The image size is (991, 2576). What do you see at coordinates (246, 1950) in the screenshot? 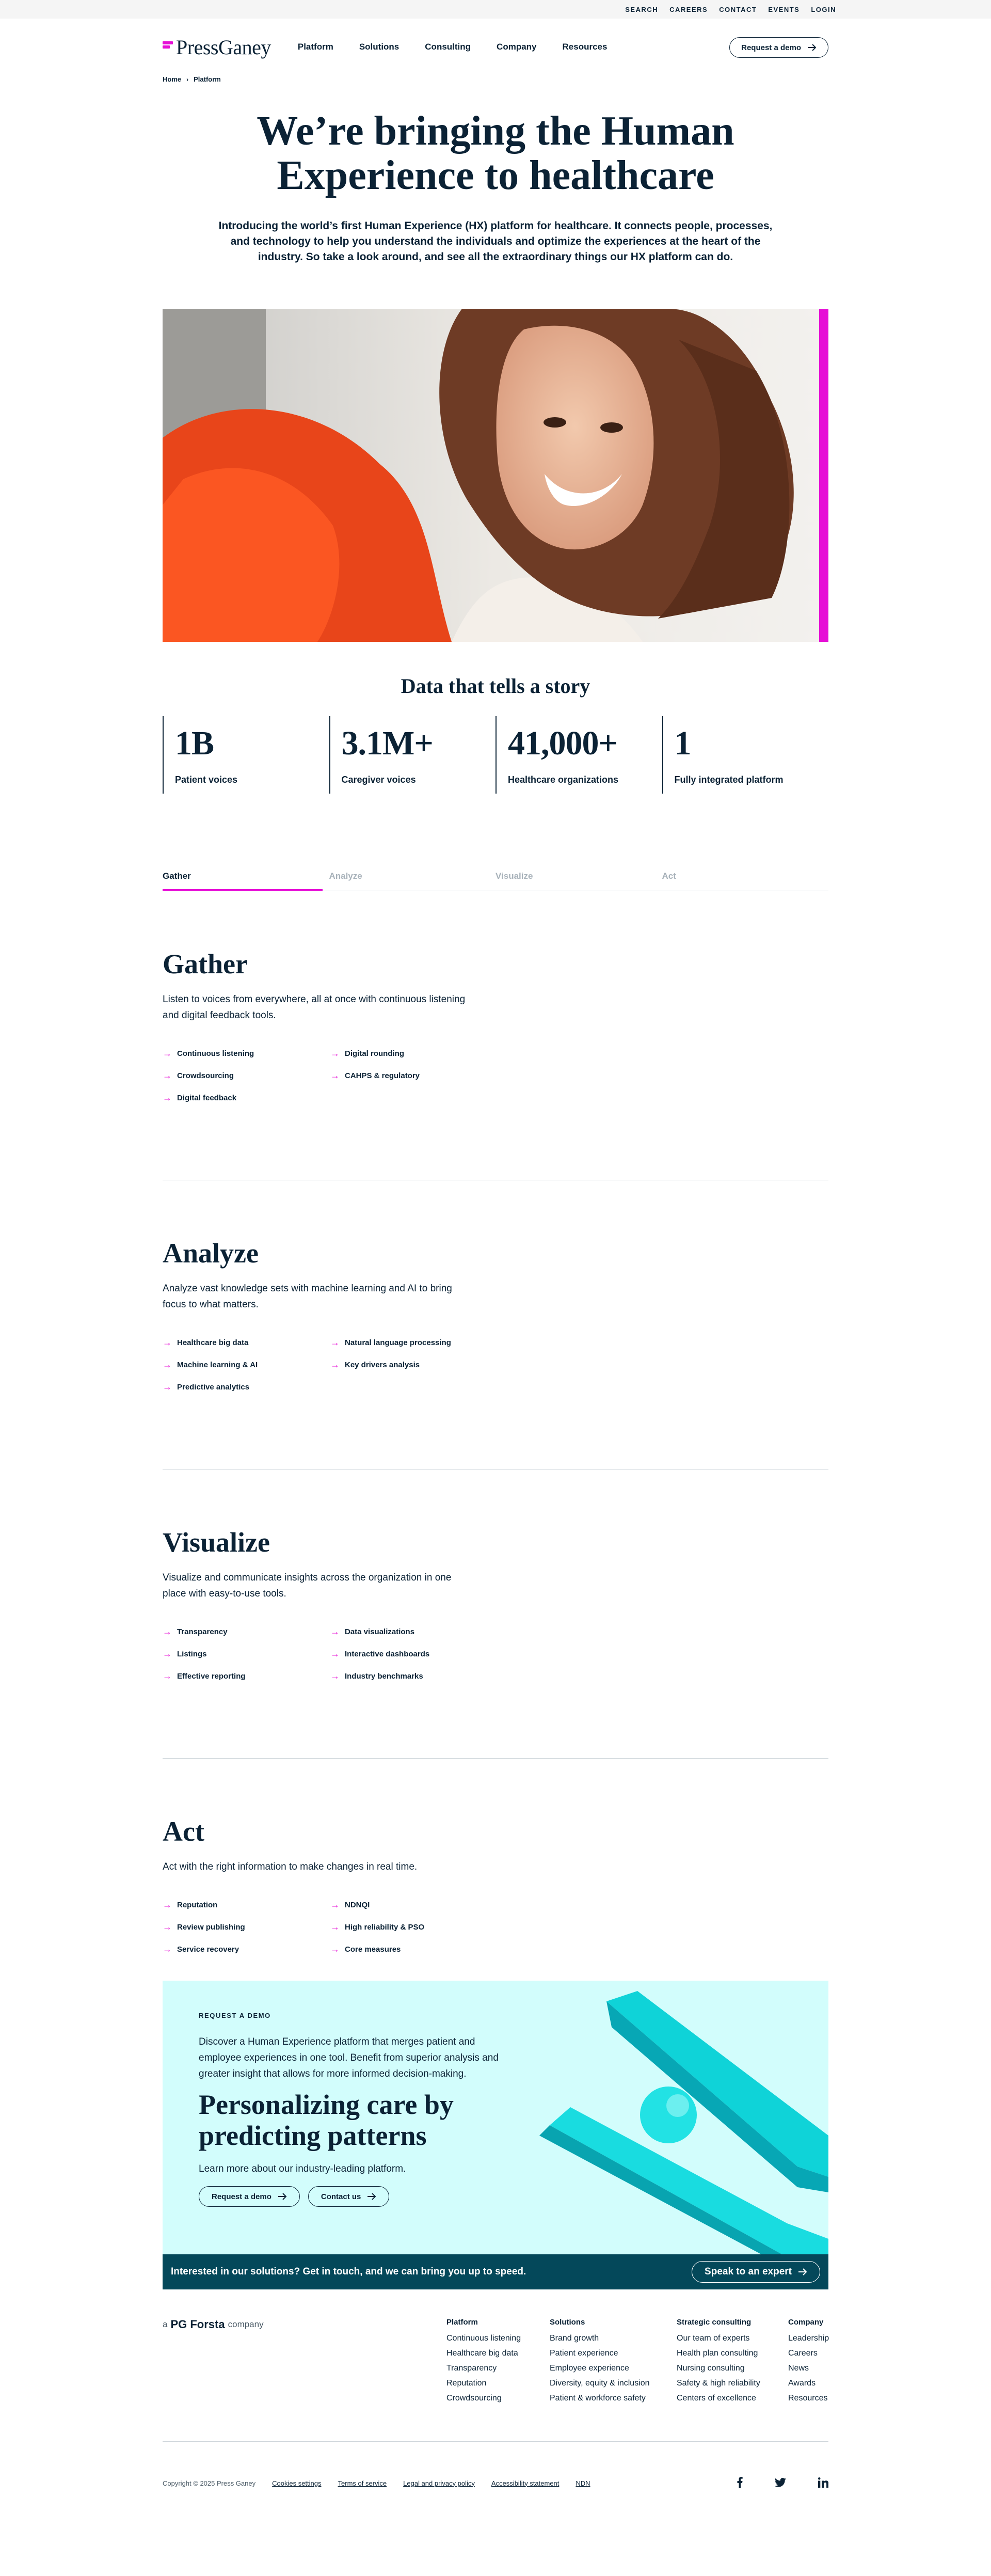
I see `feature-link: → Service recovery` at bounding box center [246, 1950].